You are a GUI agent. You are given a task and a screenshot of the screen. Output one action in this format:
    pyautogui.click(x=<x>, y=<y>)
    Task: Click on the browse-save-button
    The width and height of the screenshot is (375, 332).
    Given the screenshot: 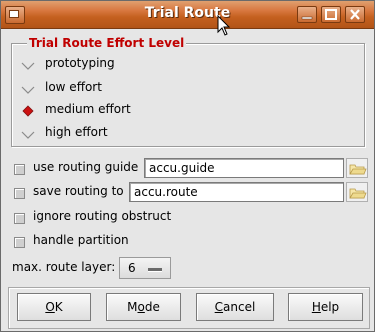 What is the action you would take?
    pyautogui.click(x=357, y=192)
    